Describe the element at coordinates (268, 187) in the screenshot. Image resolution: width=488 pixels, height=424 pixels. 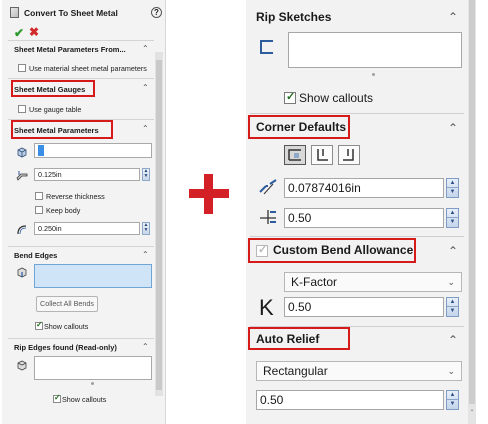
I see `gap-distance-icon` at that location.